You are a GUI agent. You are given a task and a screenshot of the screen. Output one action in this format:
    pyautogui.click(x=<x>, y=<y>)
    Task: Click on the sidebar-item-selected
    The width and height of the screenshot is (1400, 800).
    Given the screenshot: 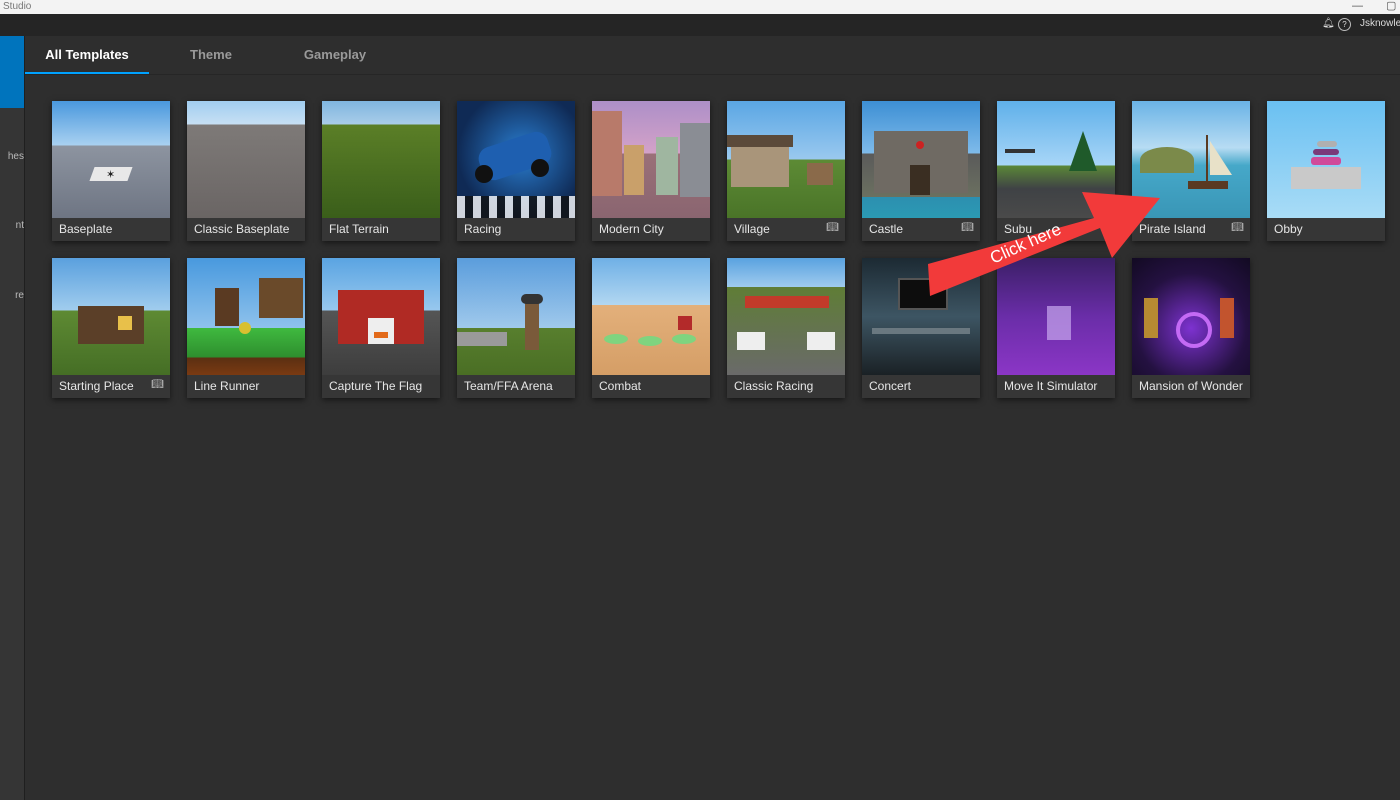 What is the action you would take?
    pyautogui.click(x=12, y=72)
    